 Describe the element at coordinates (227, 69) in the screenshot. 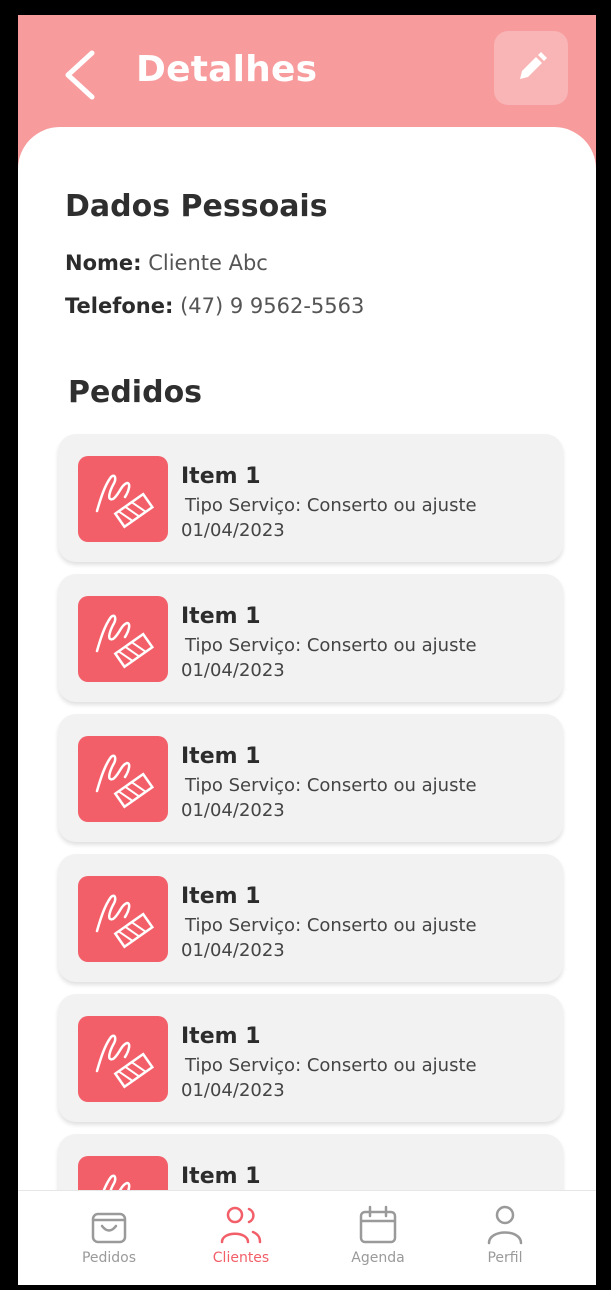

I see `page-title: Detalhes` at that location.